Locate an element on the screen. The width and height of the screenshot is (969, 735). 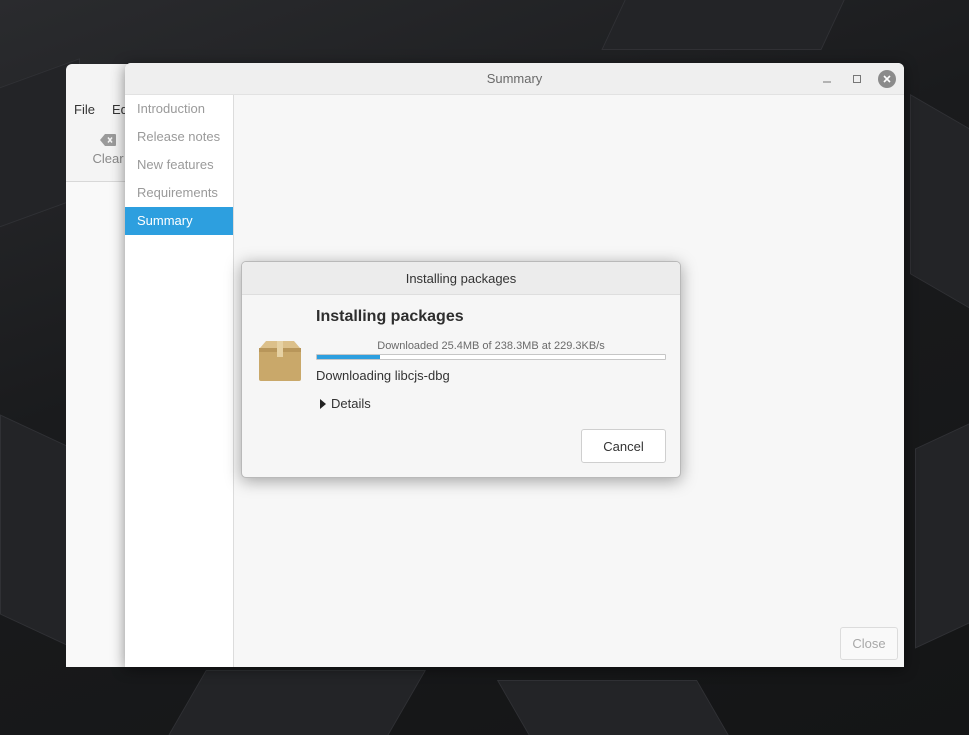
progress-fill is located at coordinates (348, 357).